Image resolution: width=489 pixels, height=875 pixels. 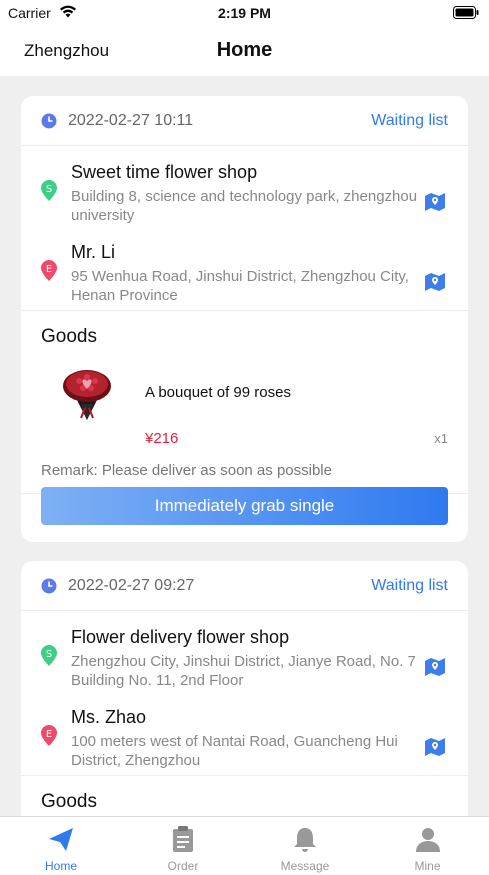 I want to click on nav-bar: Zhengzhou Home, so click(x=244, y=51).